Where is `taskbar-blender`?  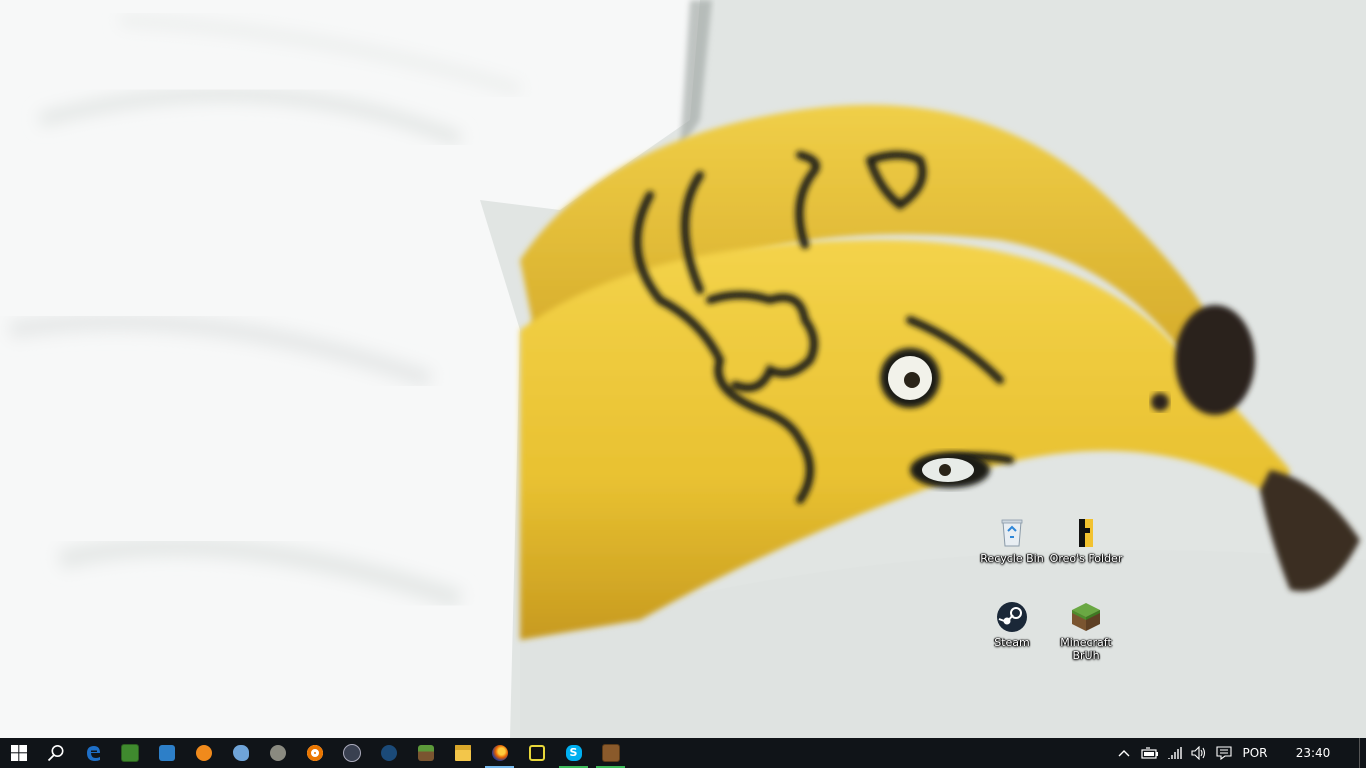
taskbar-blender is located at coordinates (314, 753).